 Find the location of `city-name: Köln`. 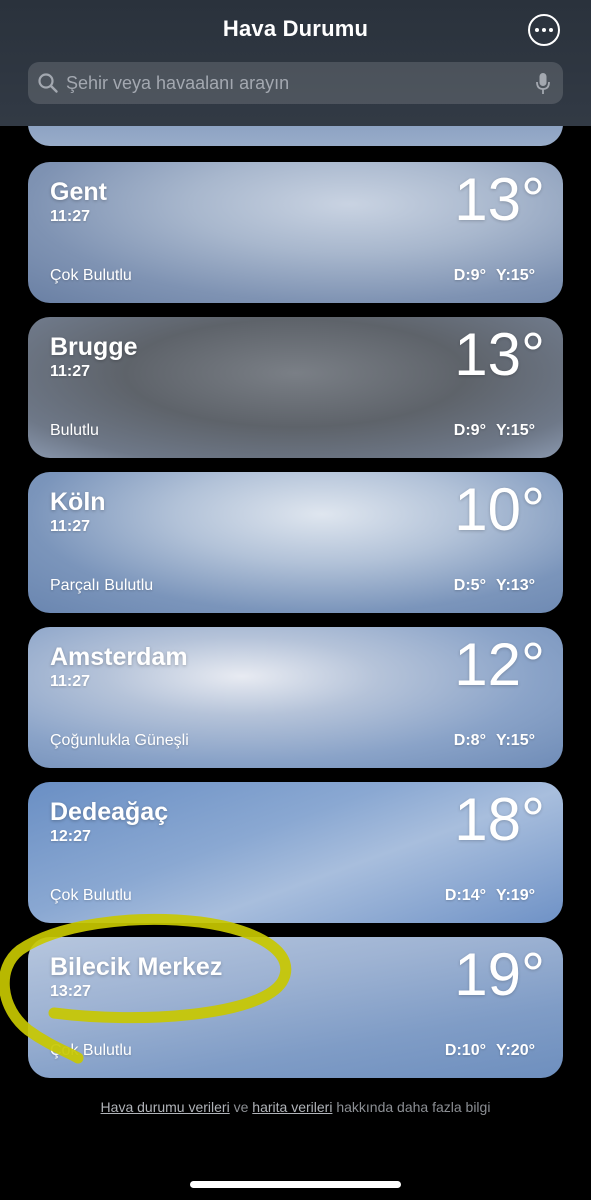

city-name: Köln is located at coordinates (78, 502).